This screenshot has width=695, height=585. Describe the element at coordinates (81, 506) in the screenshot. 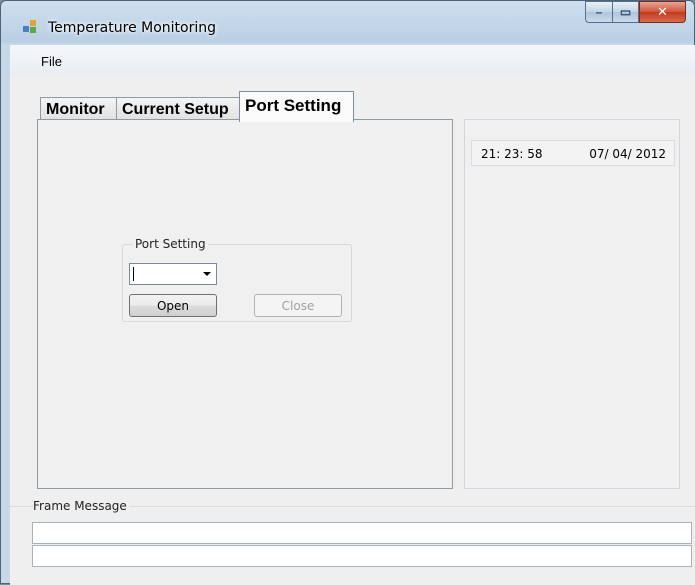

I see `frame-message-label: Frame Message` at that location.